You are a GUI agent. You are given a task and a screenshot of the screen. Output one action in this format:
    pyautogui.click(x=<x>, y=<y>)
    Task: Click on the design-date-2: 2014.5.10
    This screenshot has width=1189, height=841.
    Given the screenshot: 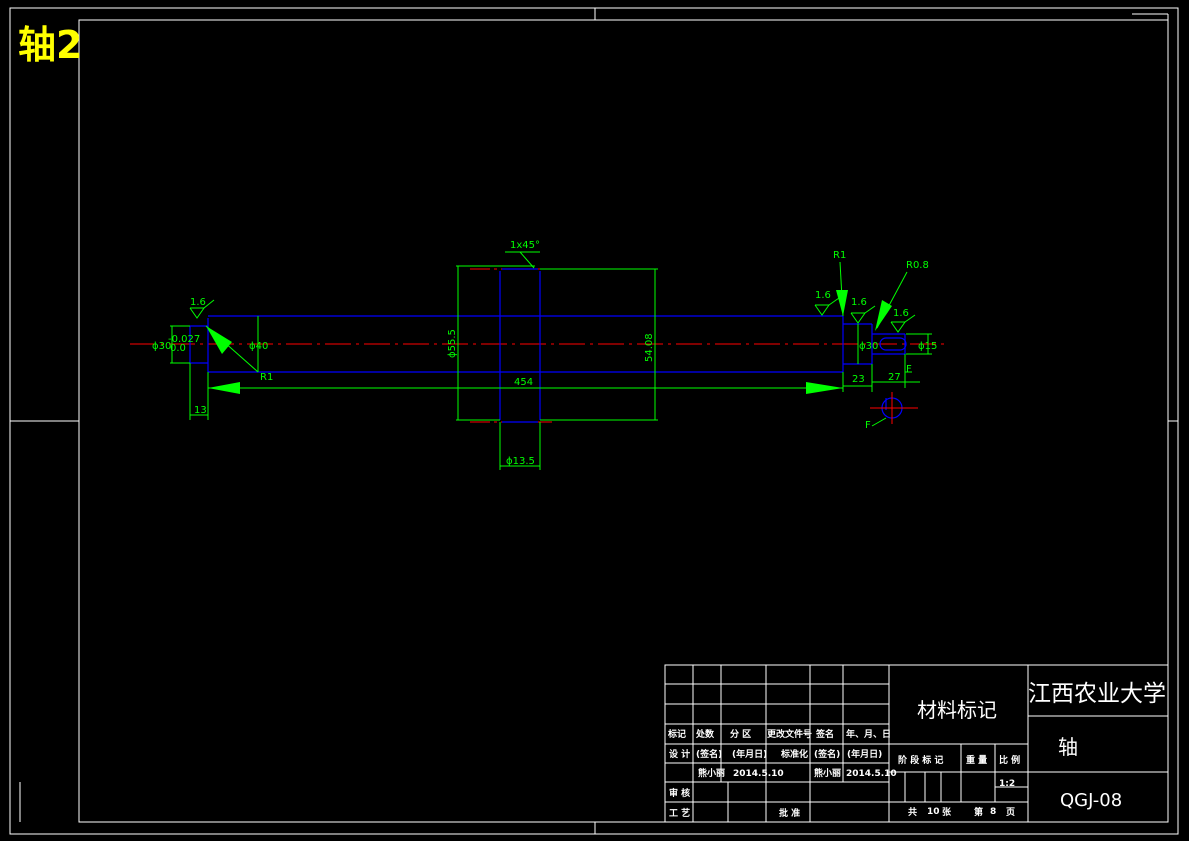 What is the action you would take?
    pyautogui.click(x=871, y=774)
    